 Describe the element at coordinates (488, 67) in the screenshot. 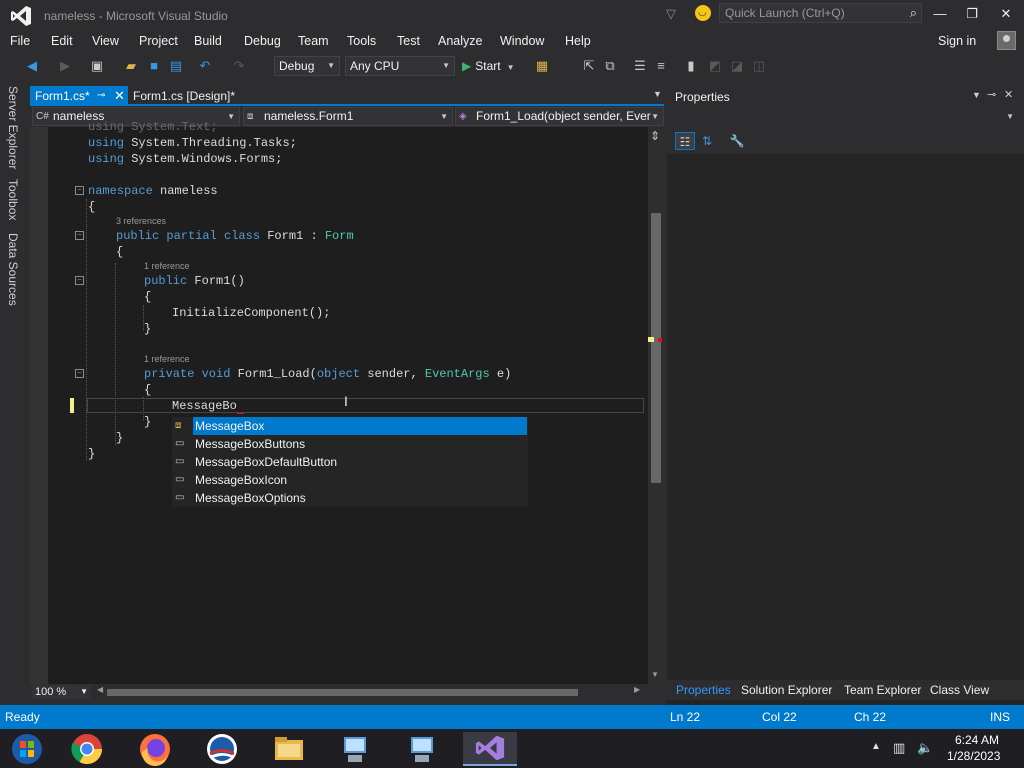

I see `start-debugging-button: ▶ Start ▼` at that location.